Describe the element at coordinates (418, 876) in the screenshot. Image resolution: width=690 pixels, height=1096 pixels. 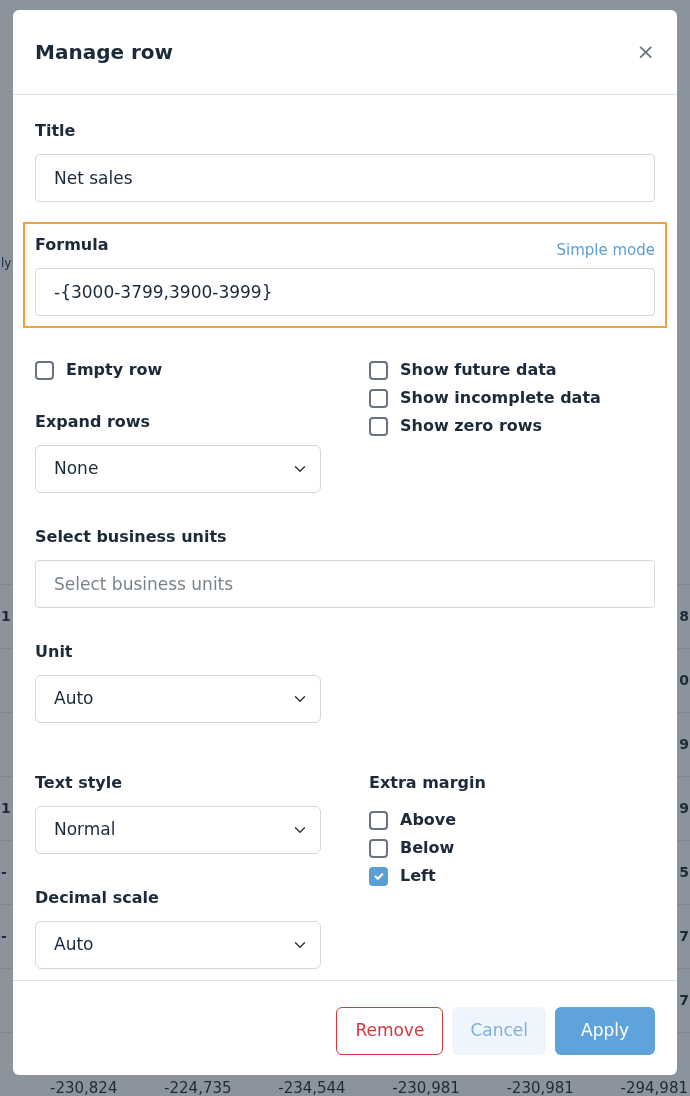
I see `checkbox-label: Left` at that location.